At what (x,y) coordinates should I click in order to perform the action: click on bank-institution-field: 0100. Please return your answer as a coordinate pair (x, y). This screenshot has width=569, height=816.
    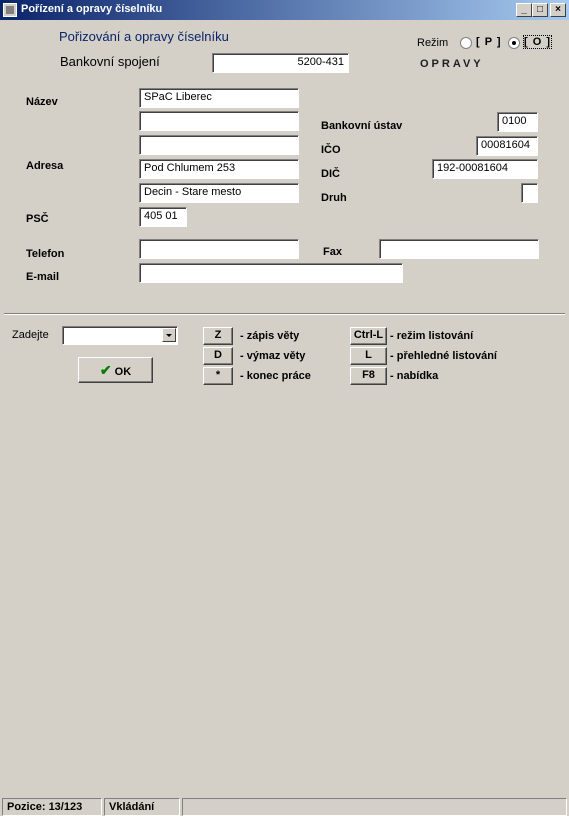
    Looking at the image, I should click on (517, 122).